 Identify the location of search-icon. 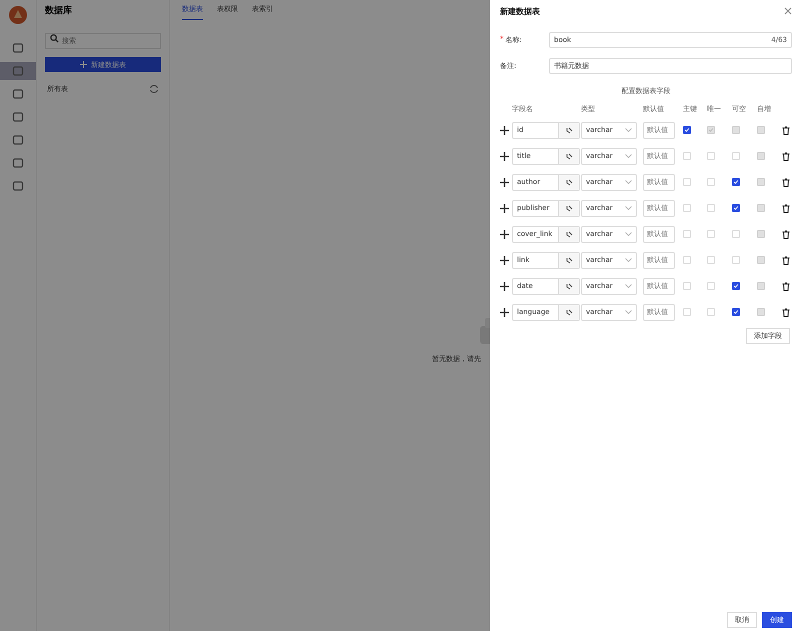
(54, 38).